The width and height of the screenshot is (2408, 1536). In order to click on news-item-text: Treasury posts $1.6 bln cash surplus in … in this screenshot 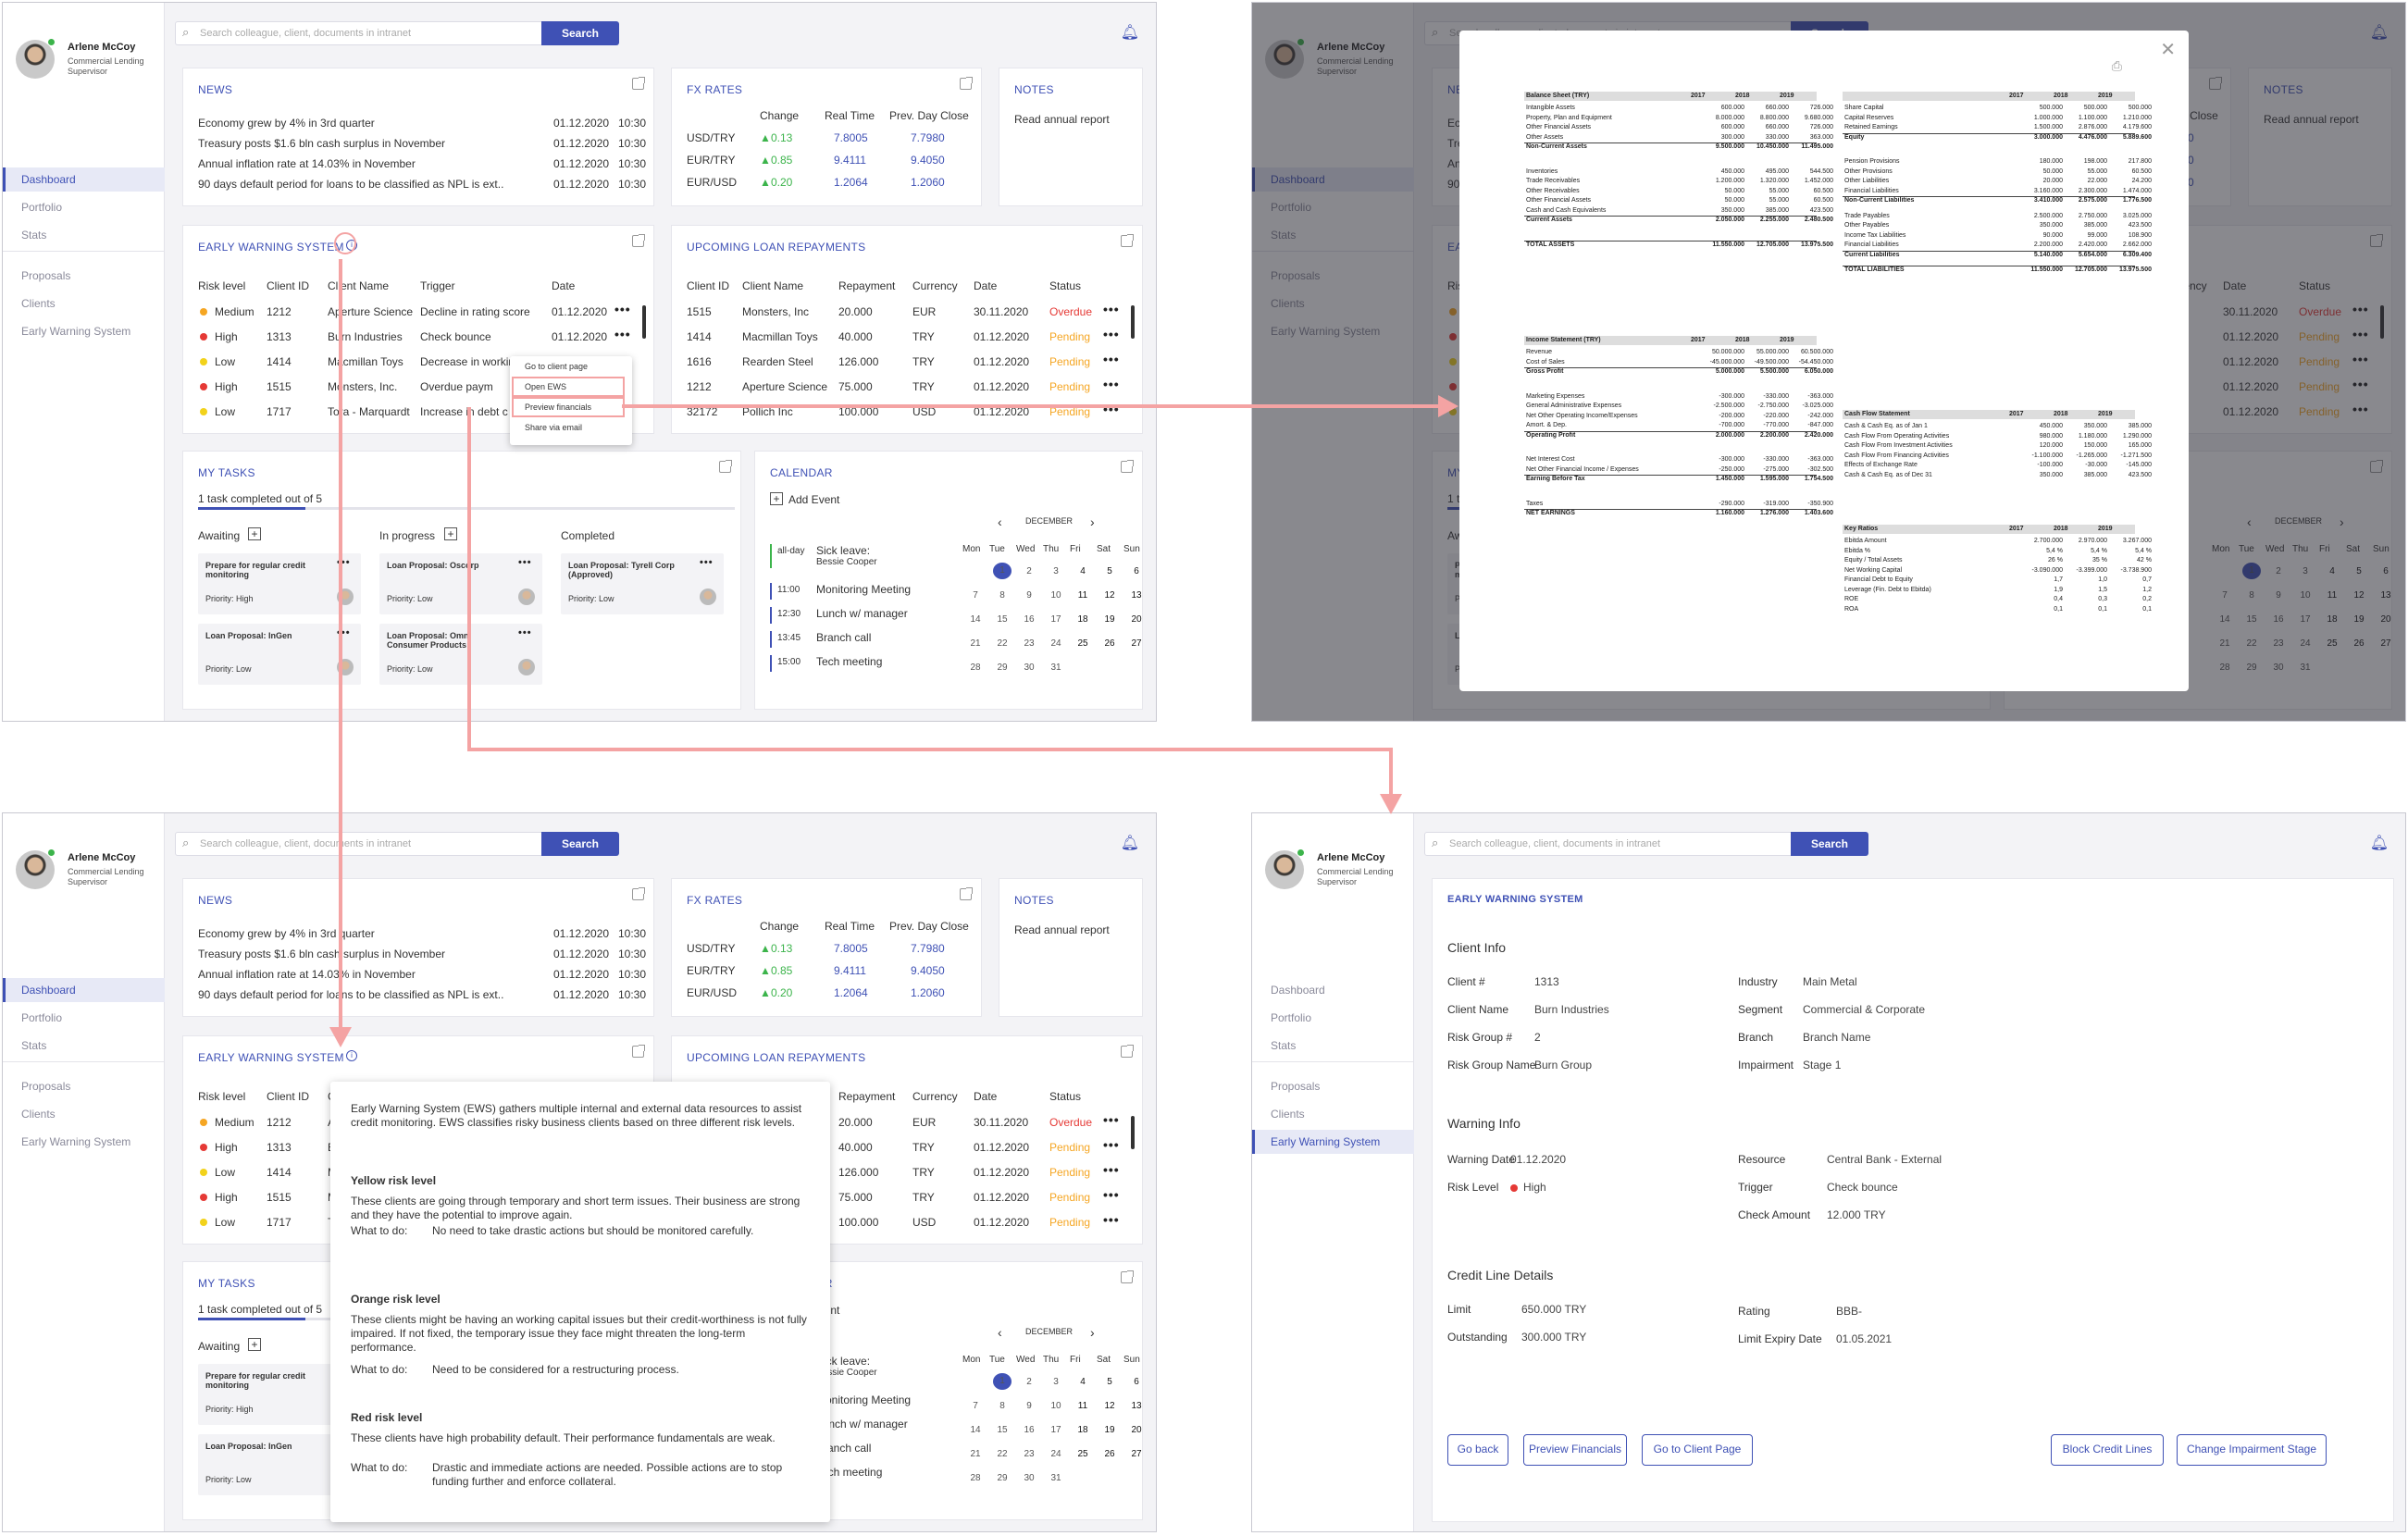, I will do `click(350, 954)`.